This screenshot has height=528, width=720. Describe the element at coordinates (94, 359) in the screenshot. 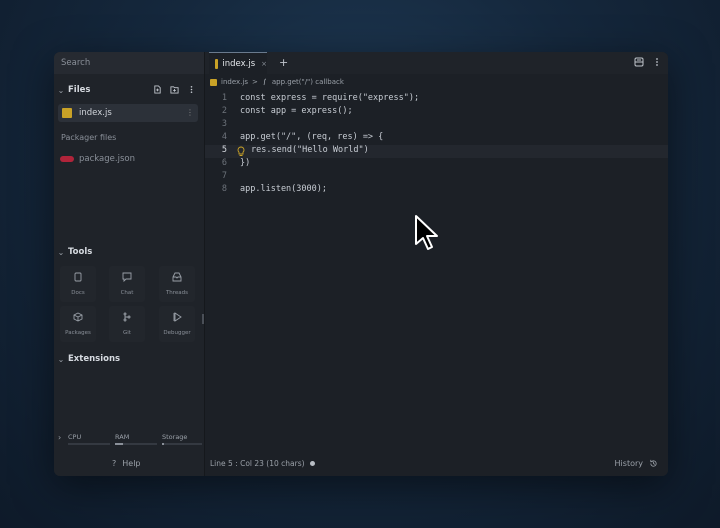

I see `extensions-title: Extensions` at that location.